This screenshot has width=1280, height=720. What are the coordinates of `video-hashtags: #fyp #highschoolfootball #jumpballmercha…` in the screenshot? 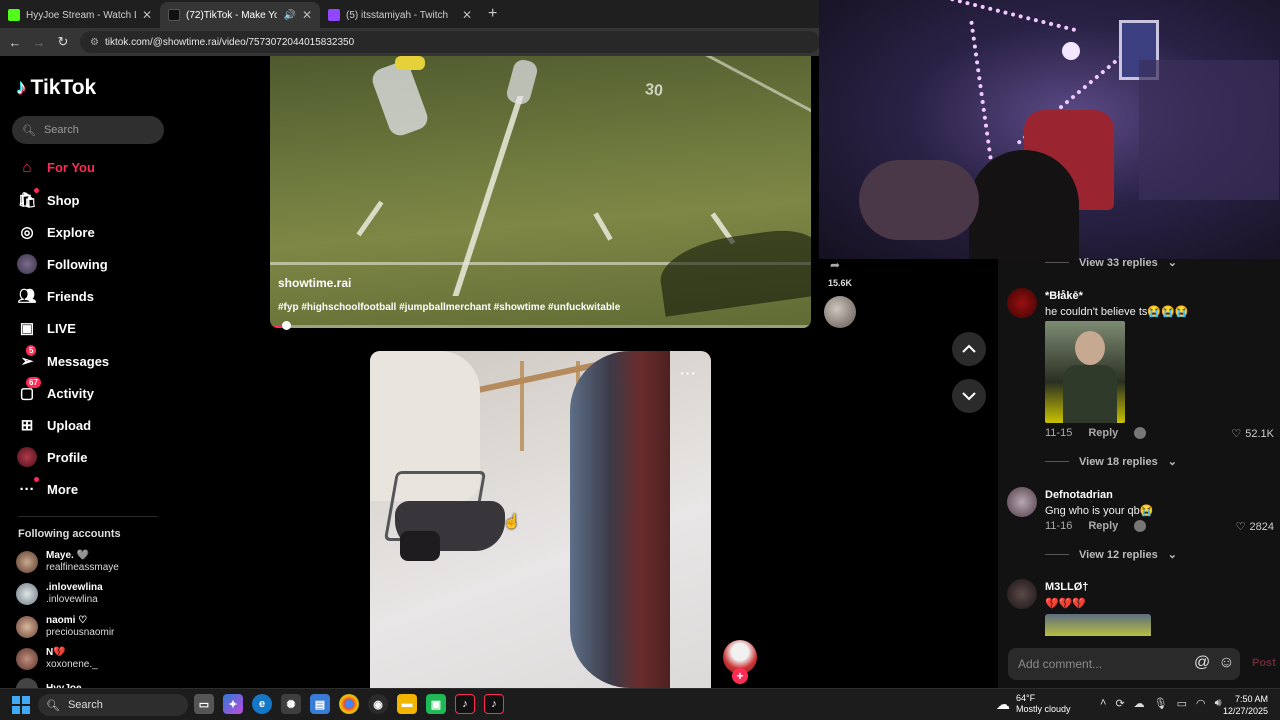 It's located at (449, 307).